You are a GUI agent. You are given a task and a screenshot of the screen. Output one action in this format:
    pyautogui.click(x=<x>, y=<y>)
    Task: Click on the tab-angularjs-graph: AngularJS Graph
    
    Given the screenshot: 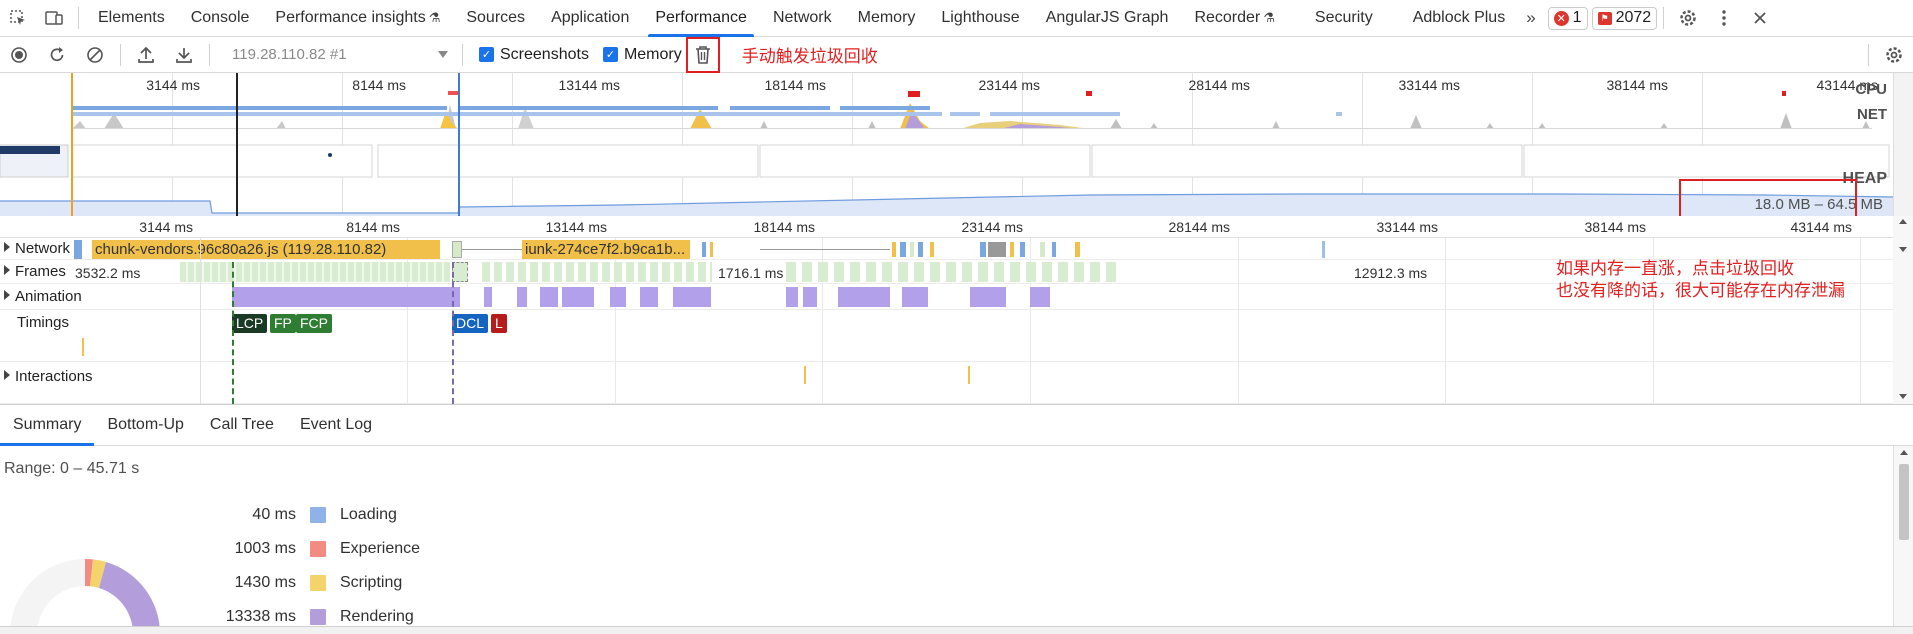 What is the action you would take?
    pyautogui.click(x=1107, y=18)
    